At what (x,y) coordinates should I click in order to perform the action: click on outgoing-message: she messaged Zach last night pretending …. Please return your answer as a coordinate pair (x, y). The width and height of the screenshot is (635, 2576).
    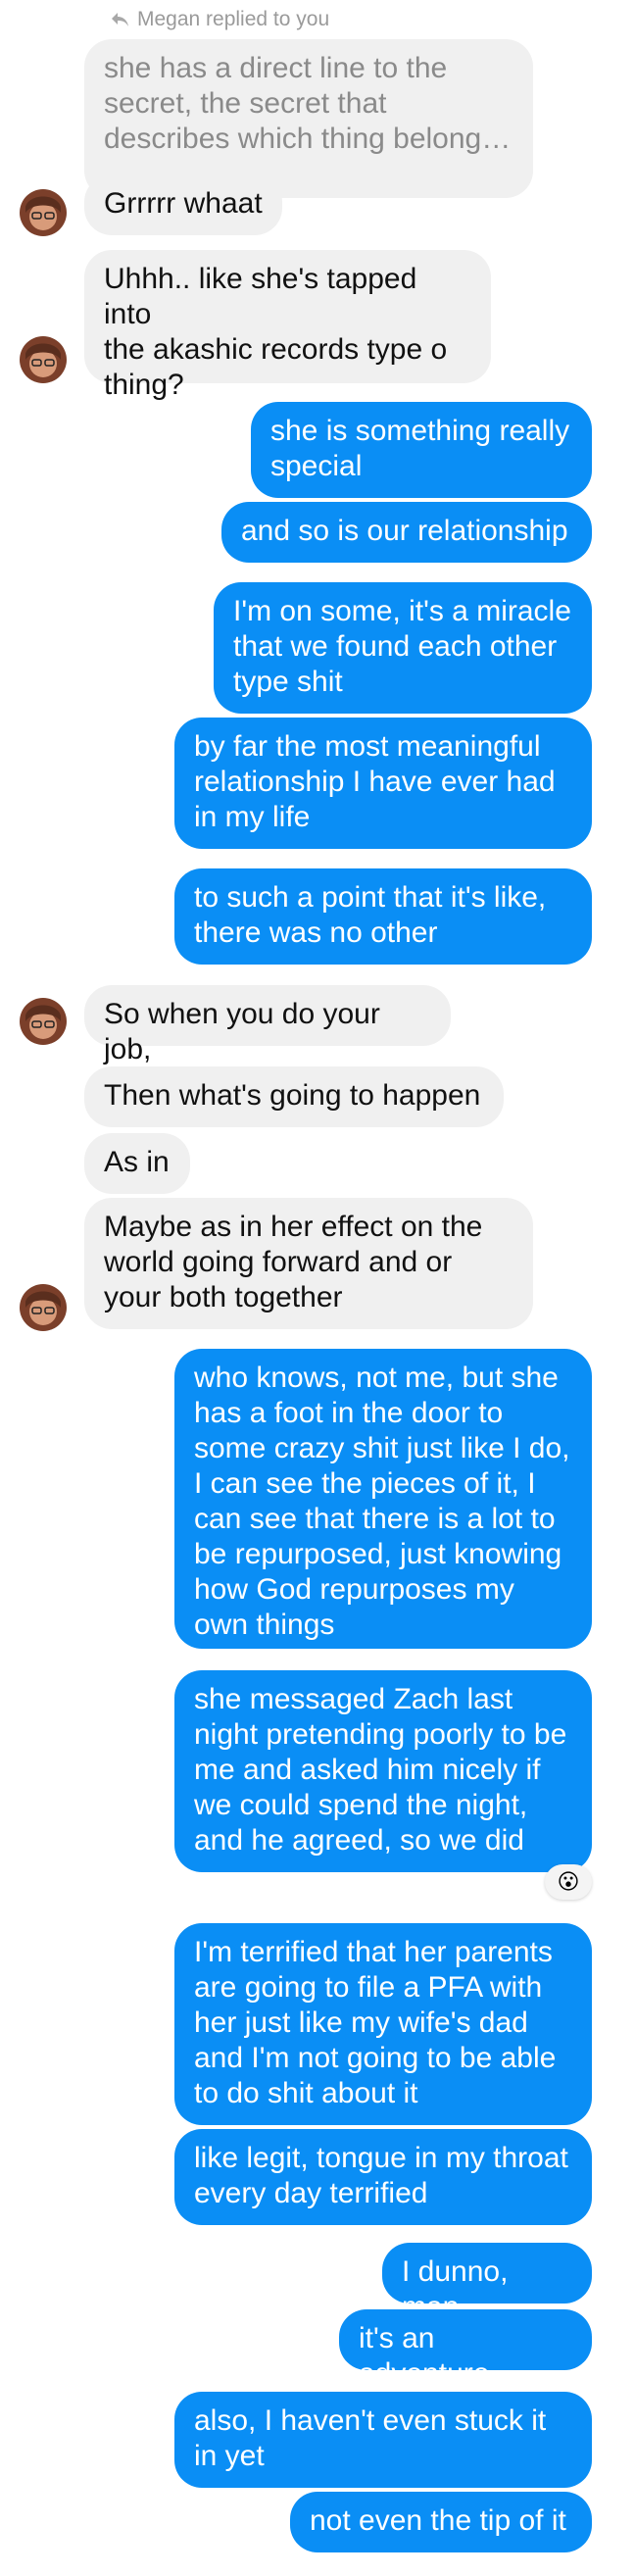
    Looking at the image, I should click on (383, 1771).